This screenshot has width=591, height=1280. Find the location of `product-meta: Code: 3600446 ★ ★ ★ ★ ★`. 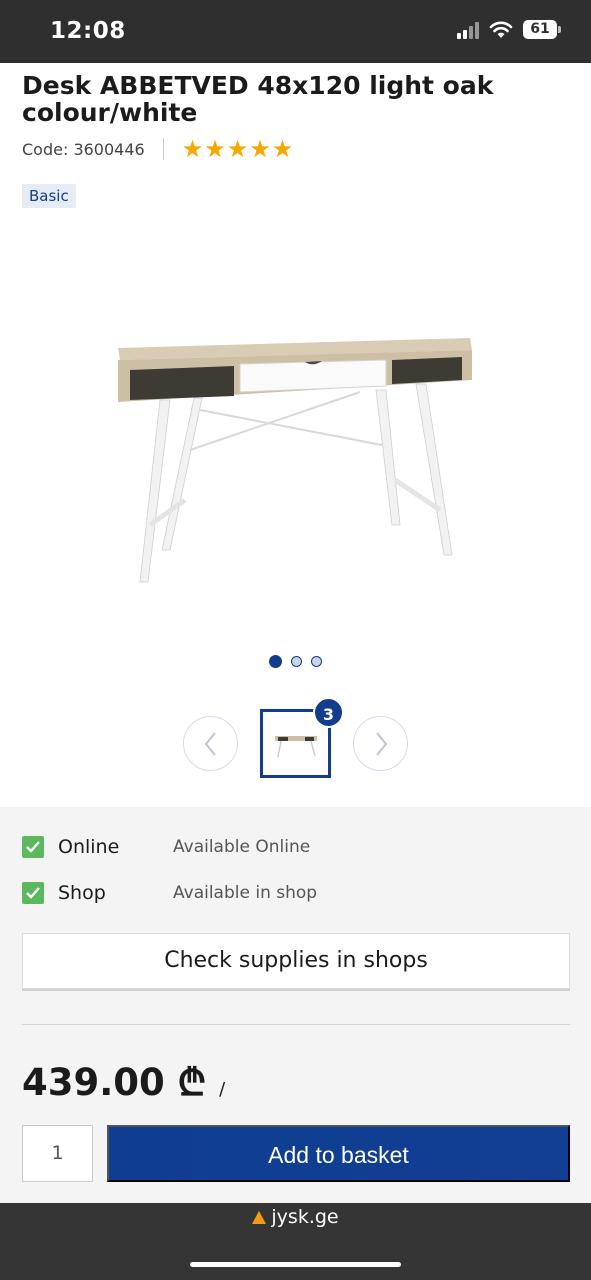

product-meta: Code: 3600446 ★ ★ ★ ★ ★ is located at coordinates (157, 149).